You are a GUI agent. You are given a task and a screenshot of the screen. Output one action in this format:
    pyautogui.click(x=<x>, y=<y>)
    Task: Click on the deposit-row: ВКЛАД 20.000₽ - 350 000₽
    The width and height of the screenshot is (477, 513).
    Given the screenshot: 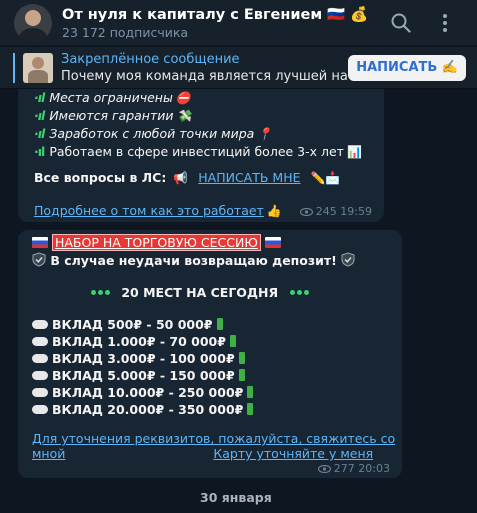 What is the action you would take?
    pyautogui.click(x=143, y=409)
    